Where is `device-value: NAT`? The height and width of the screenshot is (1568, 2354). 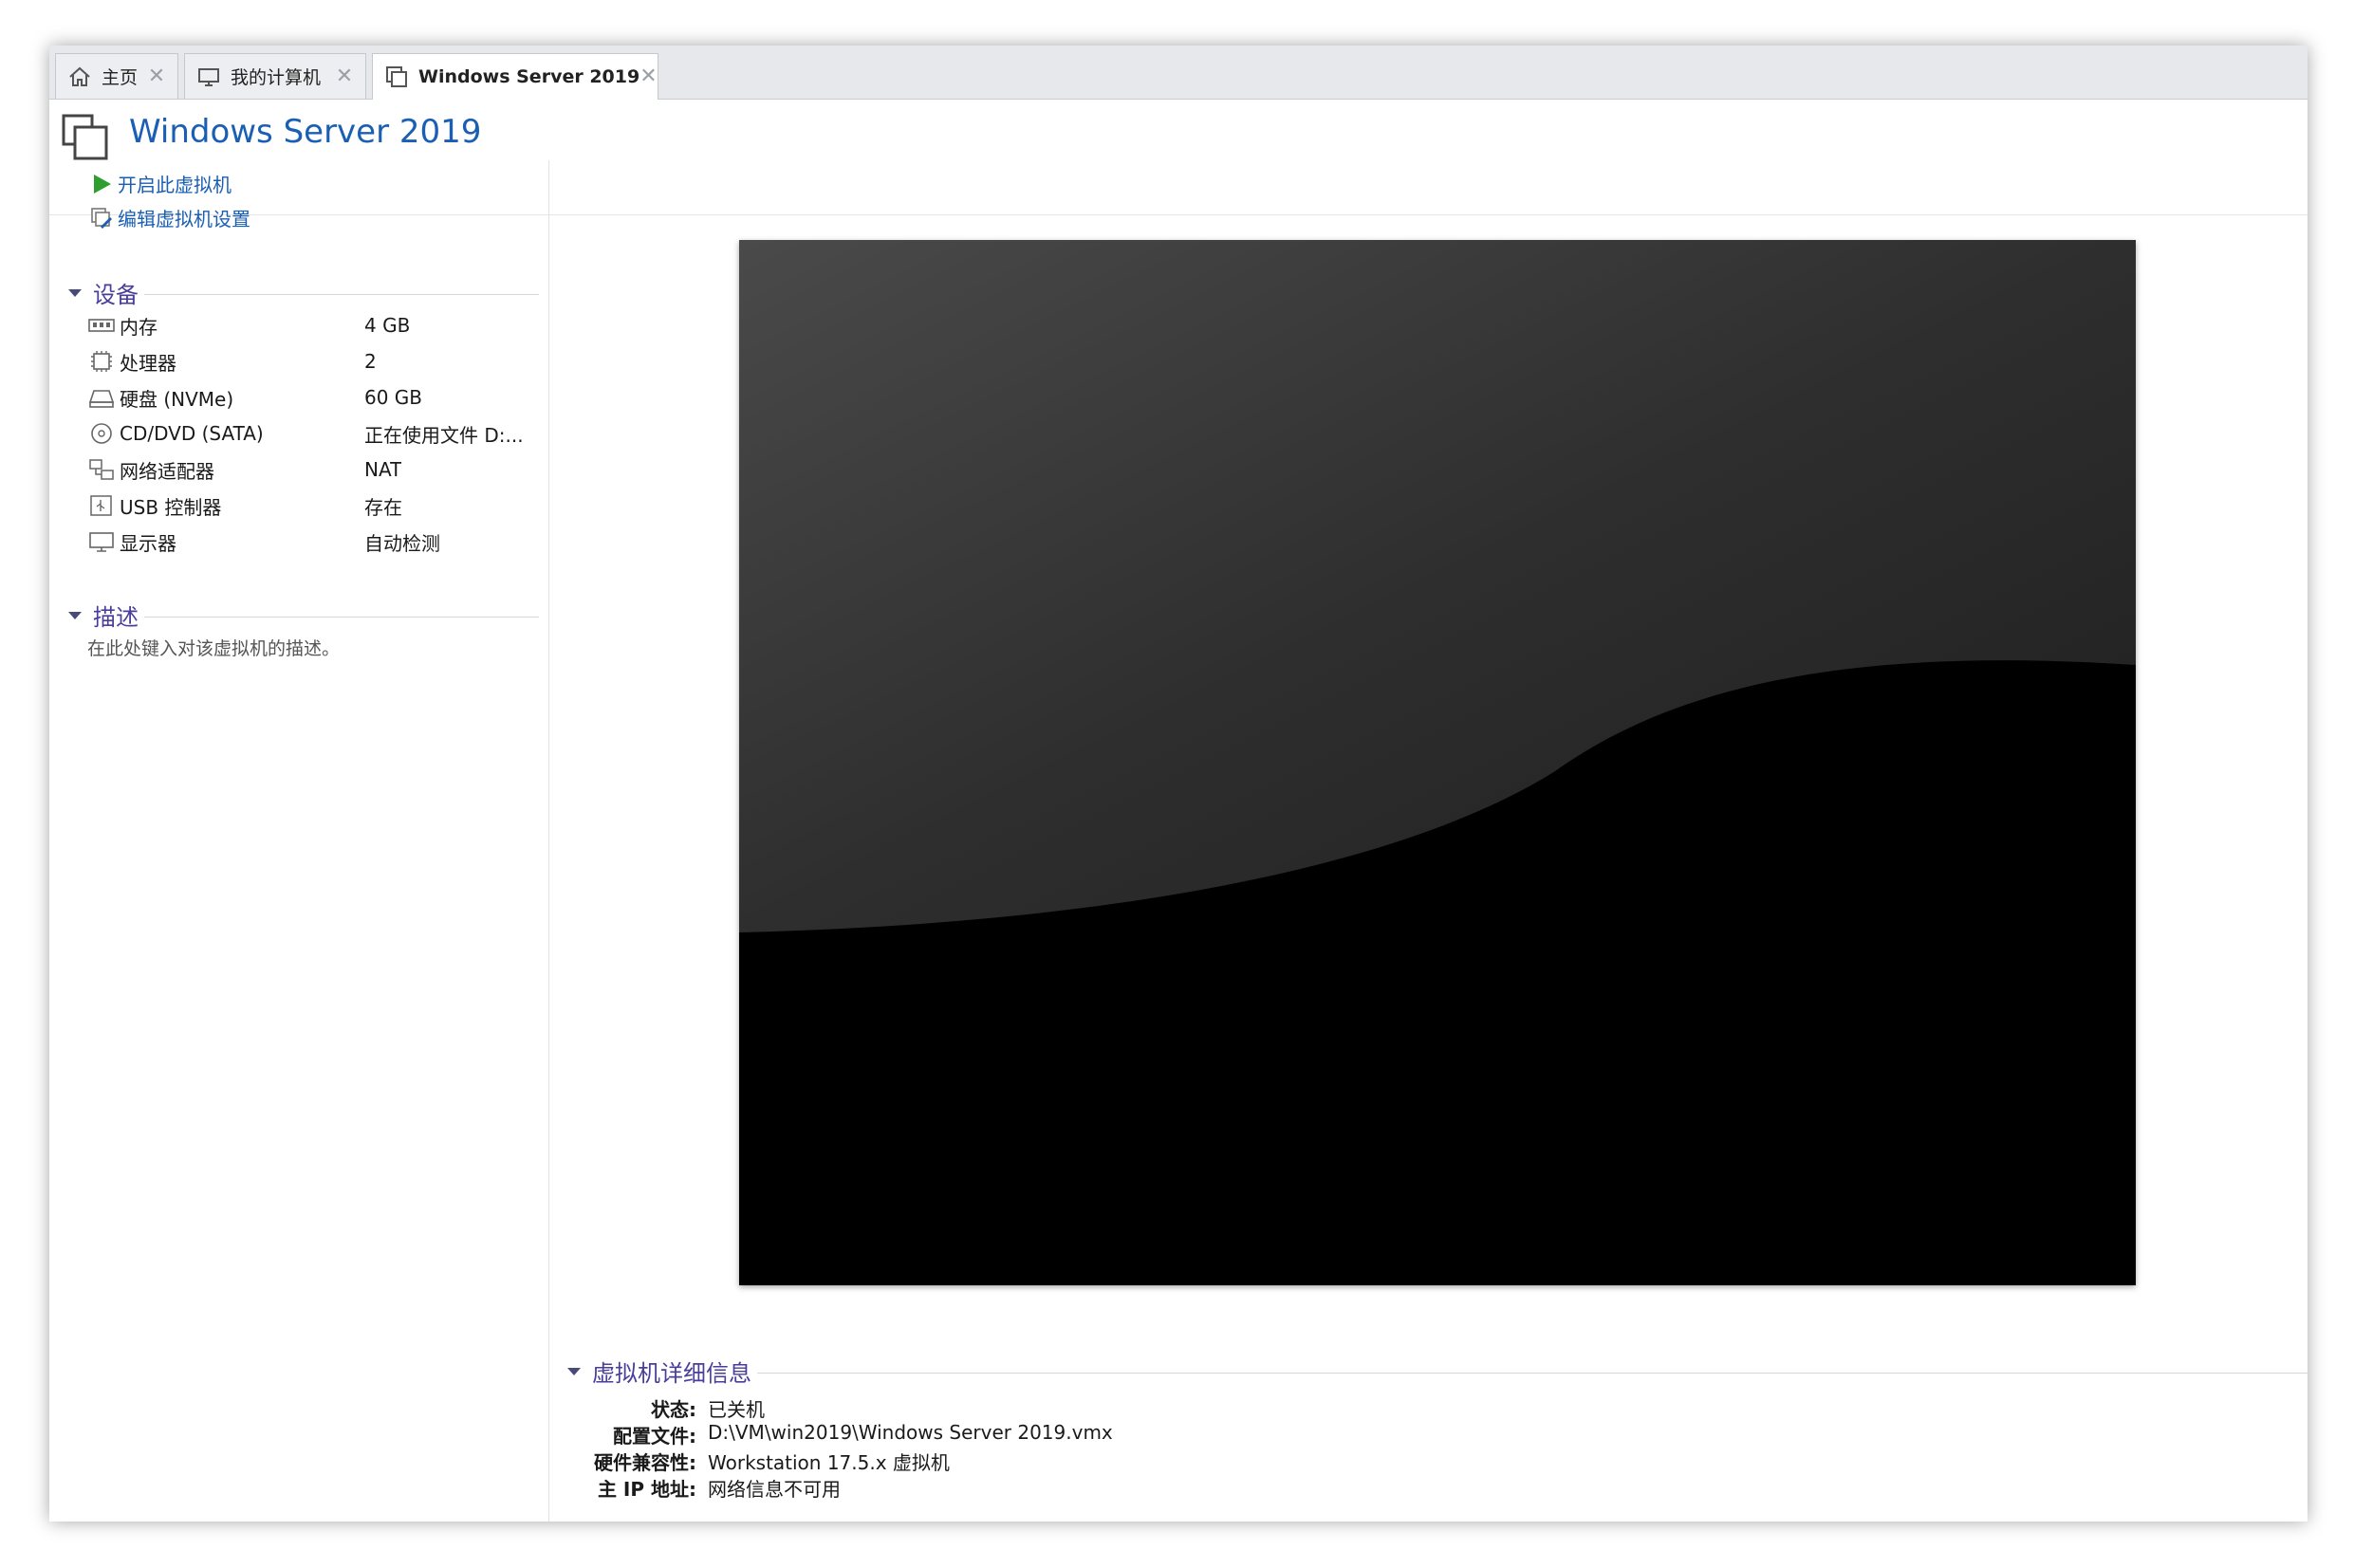 device-value: NAT is located at coordinates (383, 470).